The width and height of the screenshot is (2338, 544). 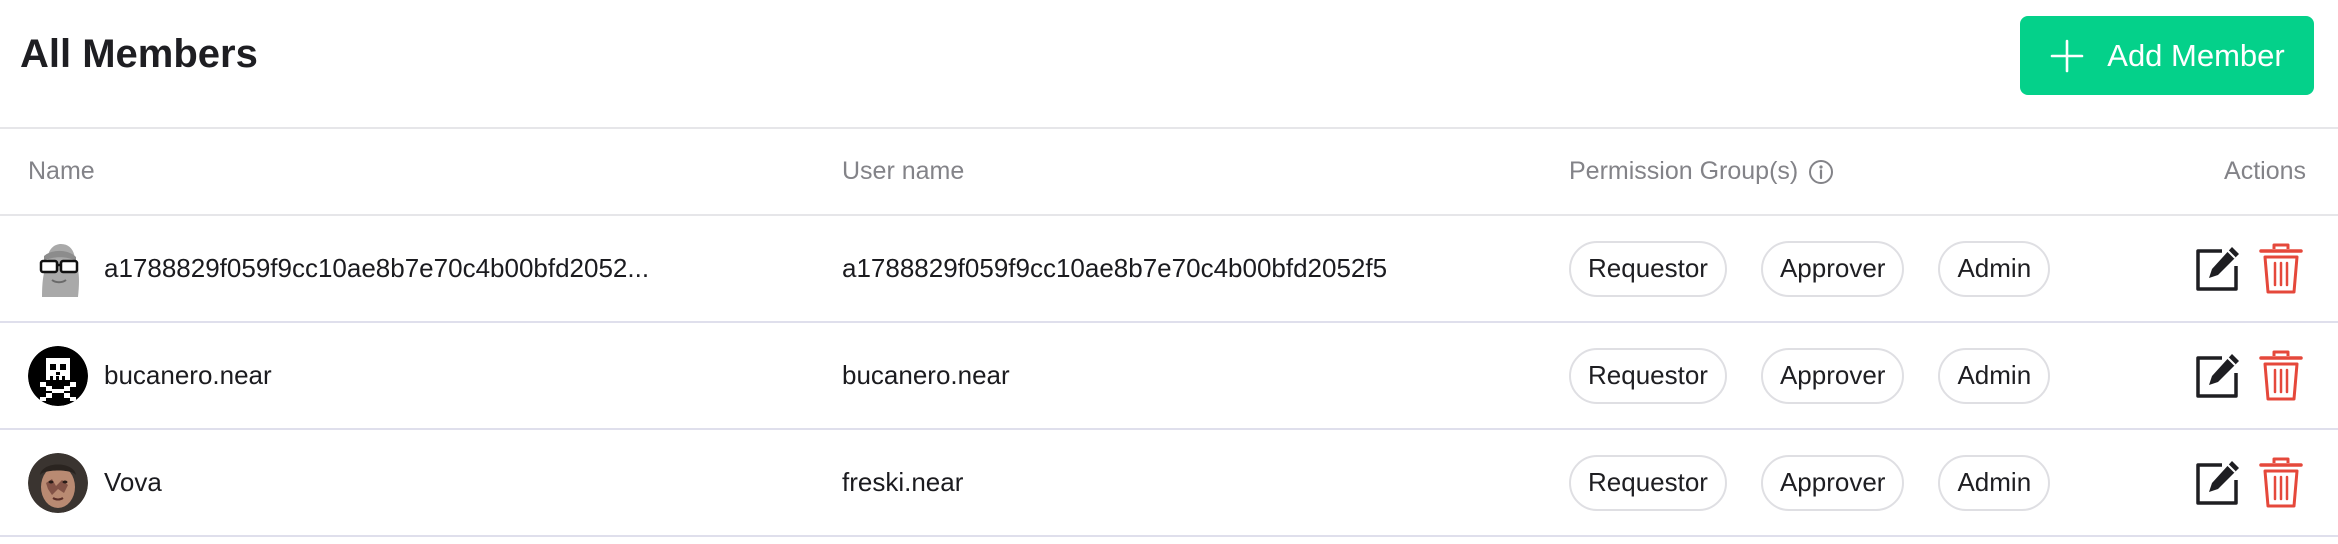 What do you see at coordinates (58, 482) in the screenshot?
I see `photo-avatar` at bounding box center [58, 482].